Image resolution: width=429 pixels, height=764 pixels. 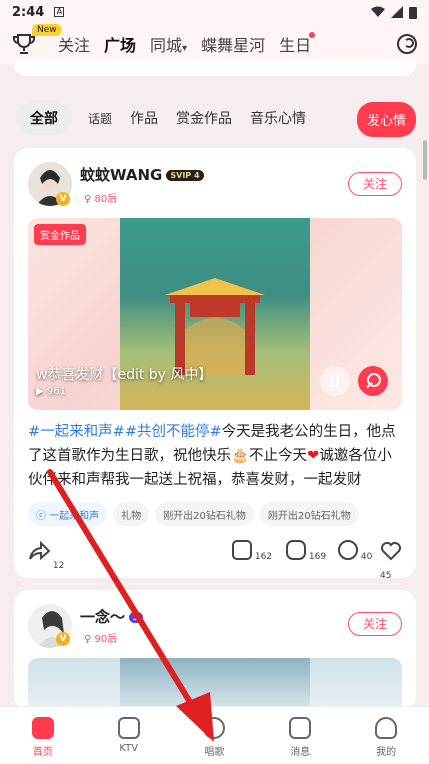 I want to click on nav-me: 我的, so click(x=386, y=735).